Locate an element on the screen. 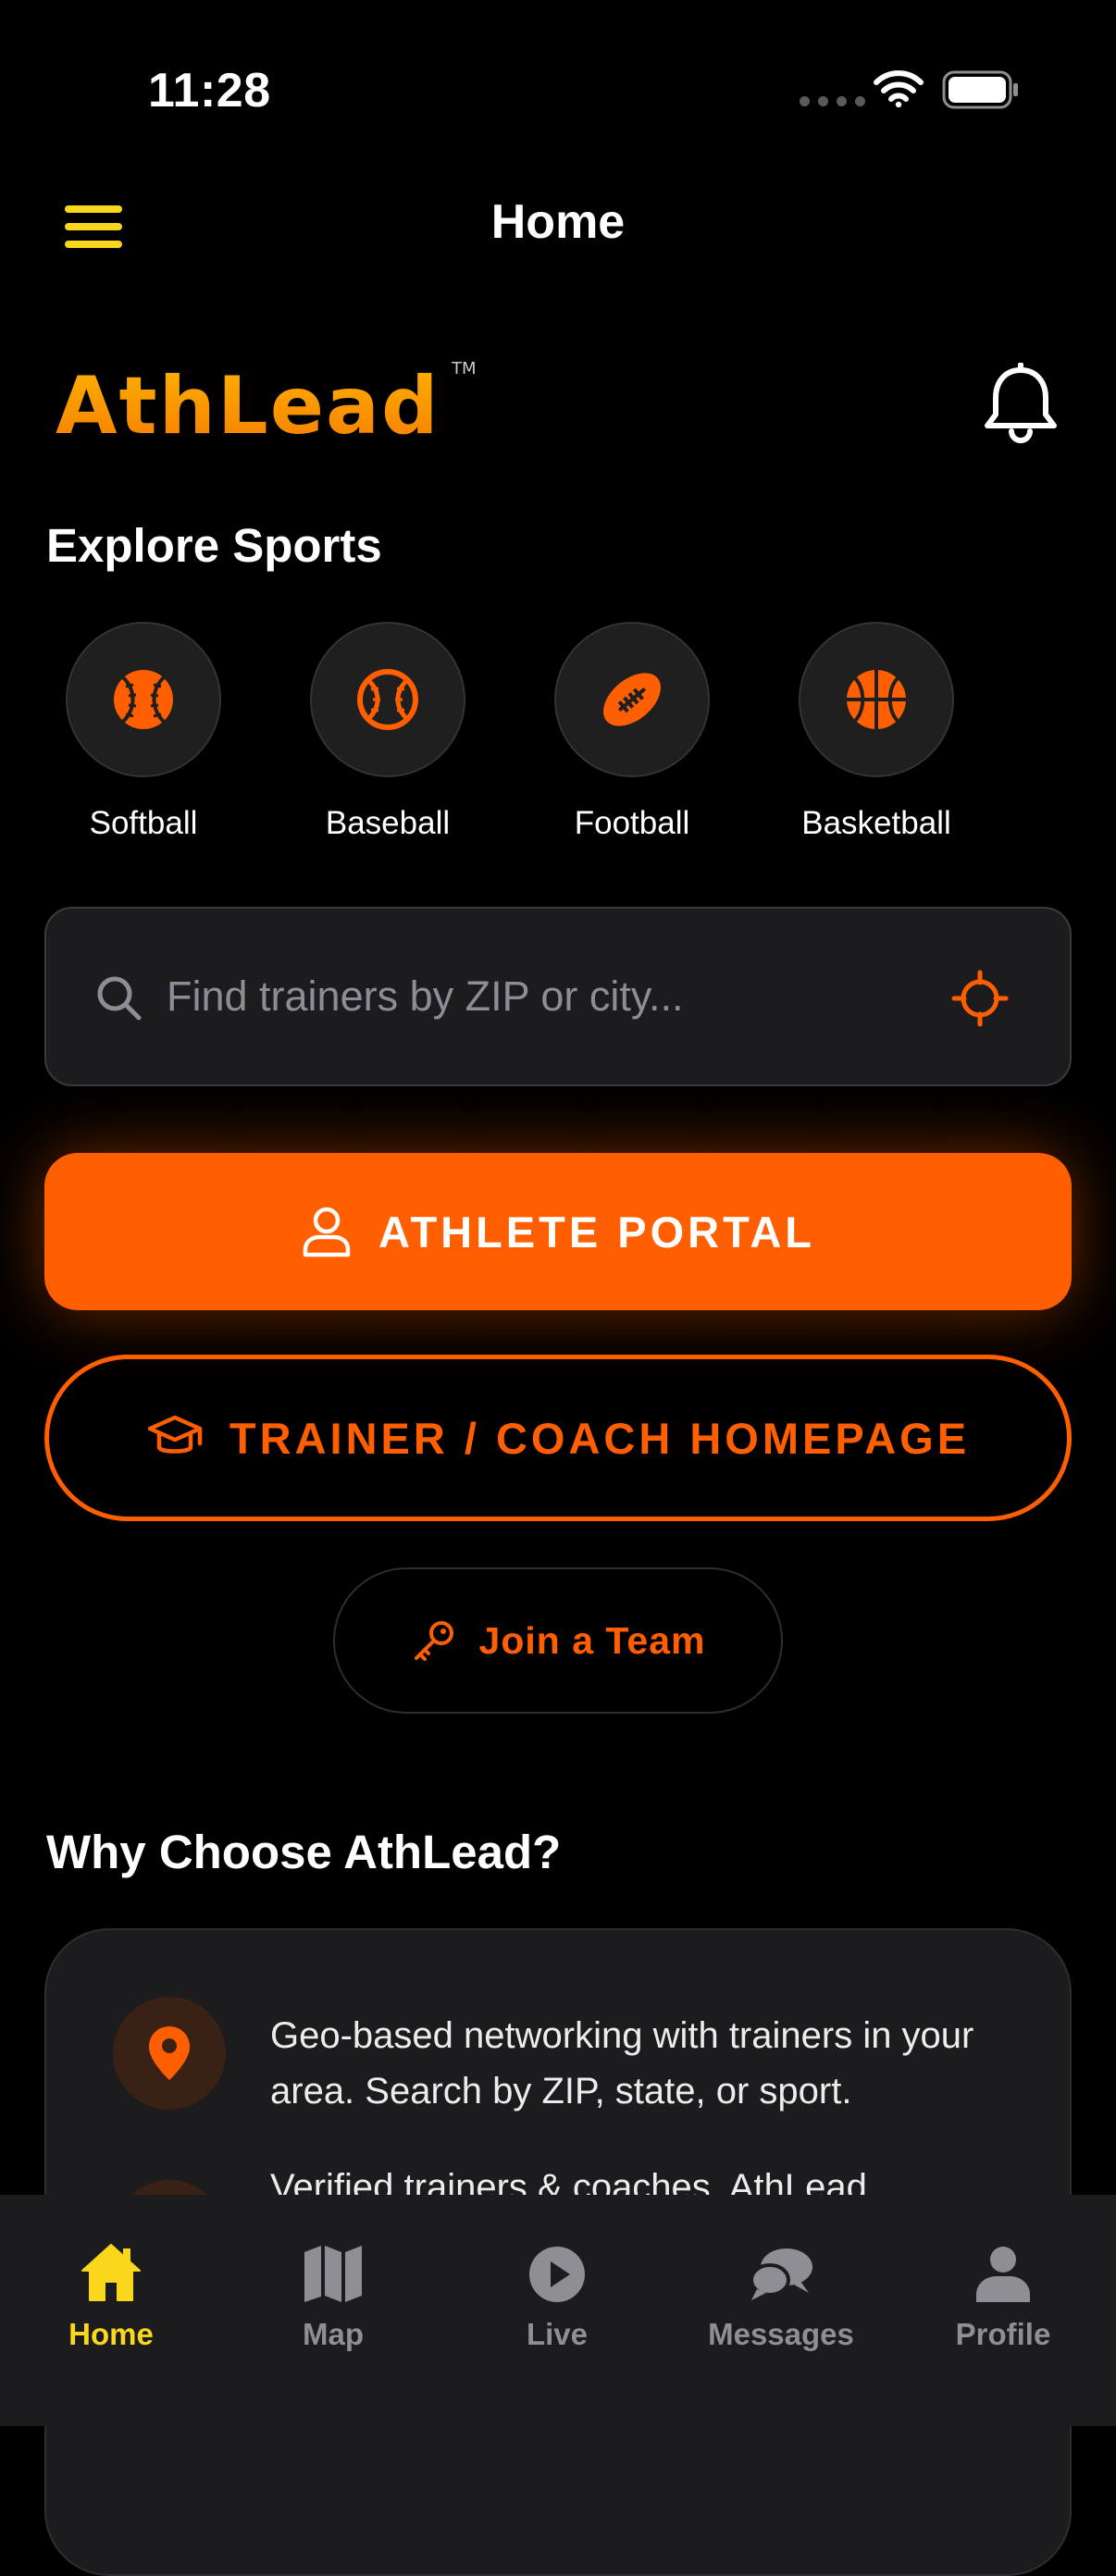  tab-label: Home is located at coordinates (111, 2334).